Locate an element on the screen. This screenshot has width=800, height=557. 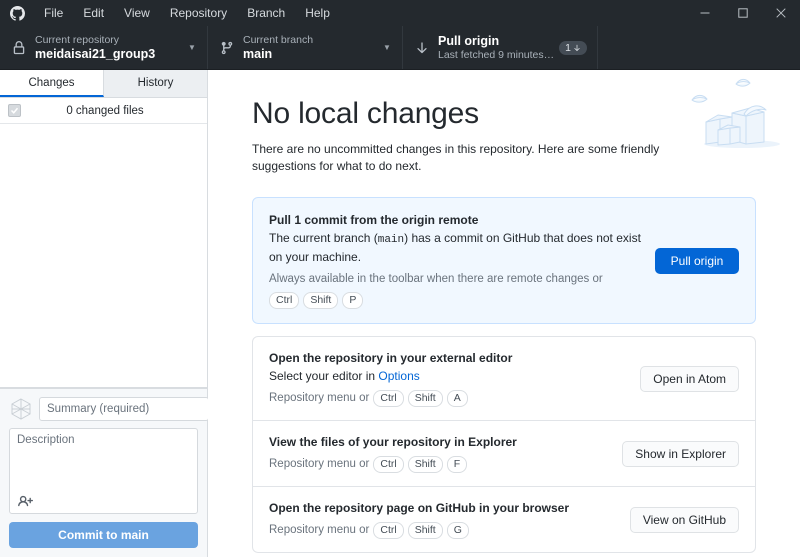
menu-repository: Repository is located at coordinates (198, 13).